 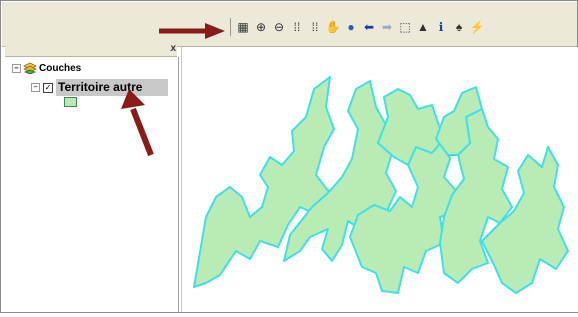 I want to click on hyperlink-icon: ⚡, so click(x=477, y=27).